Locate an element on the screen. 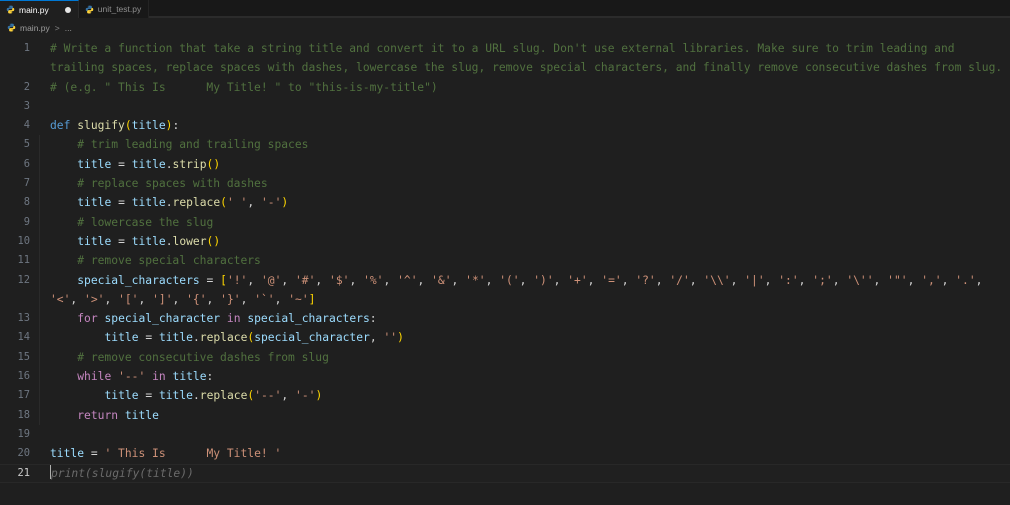 This screenshot has width=1010, height=505. code-line: 4 def slugify(title): is located at coordinates (505, 125).